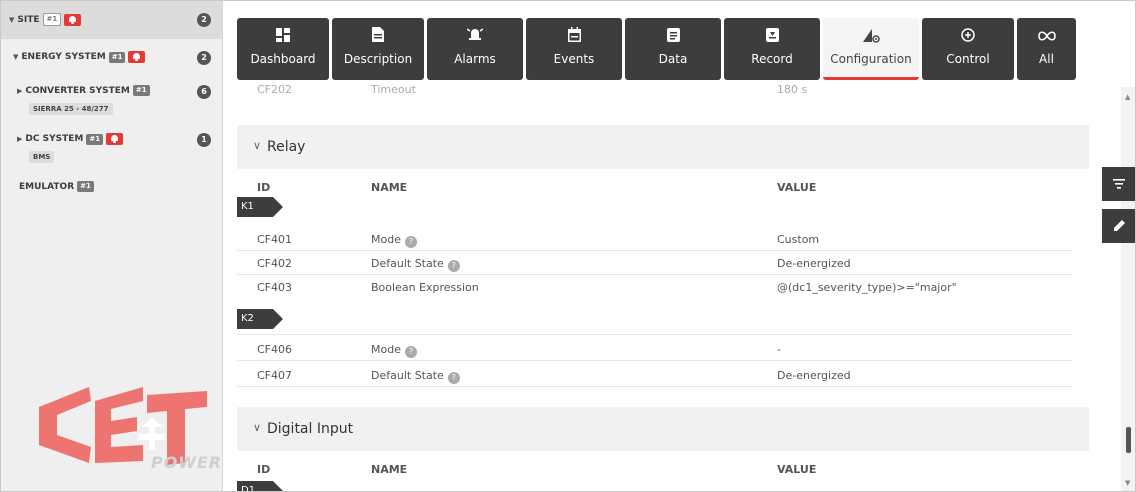  What do you see at coordinates (71, 109) in the screenshot?
I see `device-model-badge: SIERRA 25 - 48/277` at bounding box center [71, 109].